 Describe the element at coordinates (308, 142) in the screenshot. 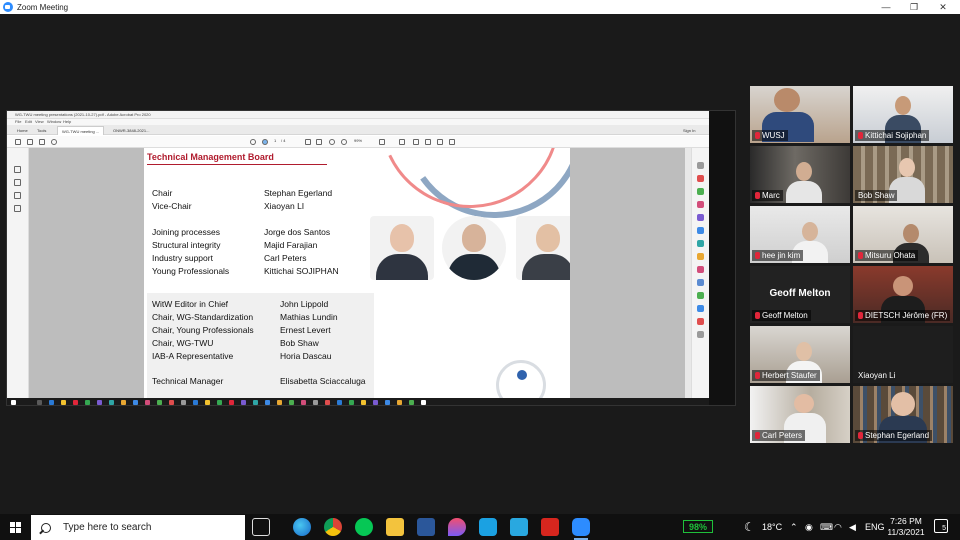

I see `select-tool-icon` at that location.